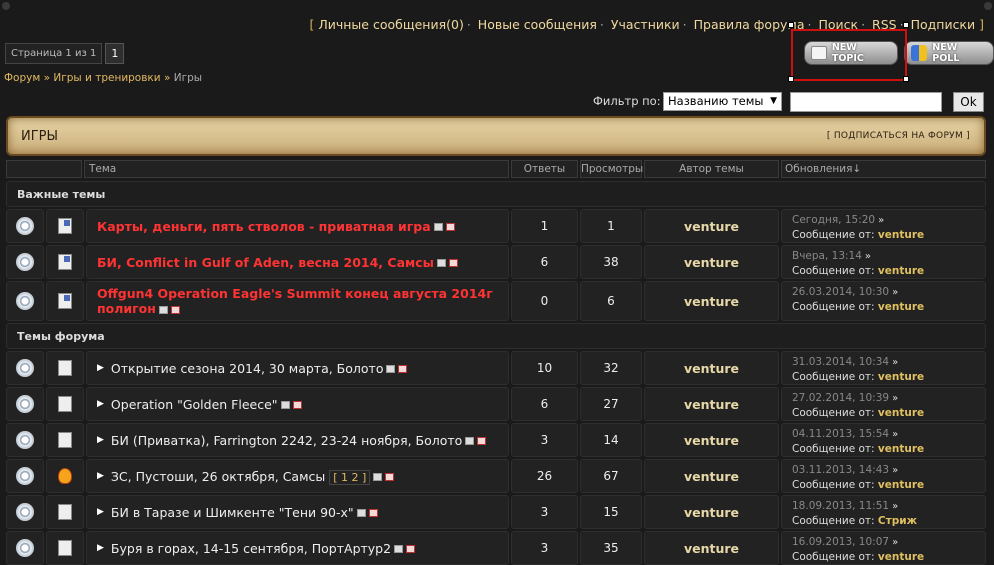  What do you see at coordinates (65, 476) in the screenshot?
I see `hot-topic-icon` at bounding box center [65, 476].